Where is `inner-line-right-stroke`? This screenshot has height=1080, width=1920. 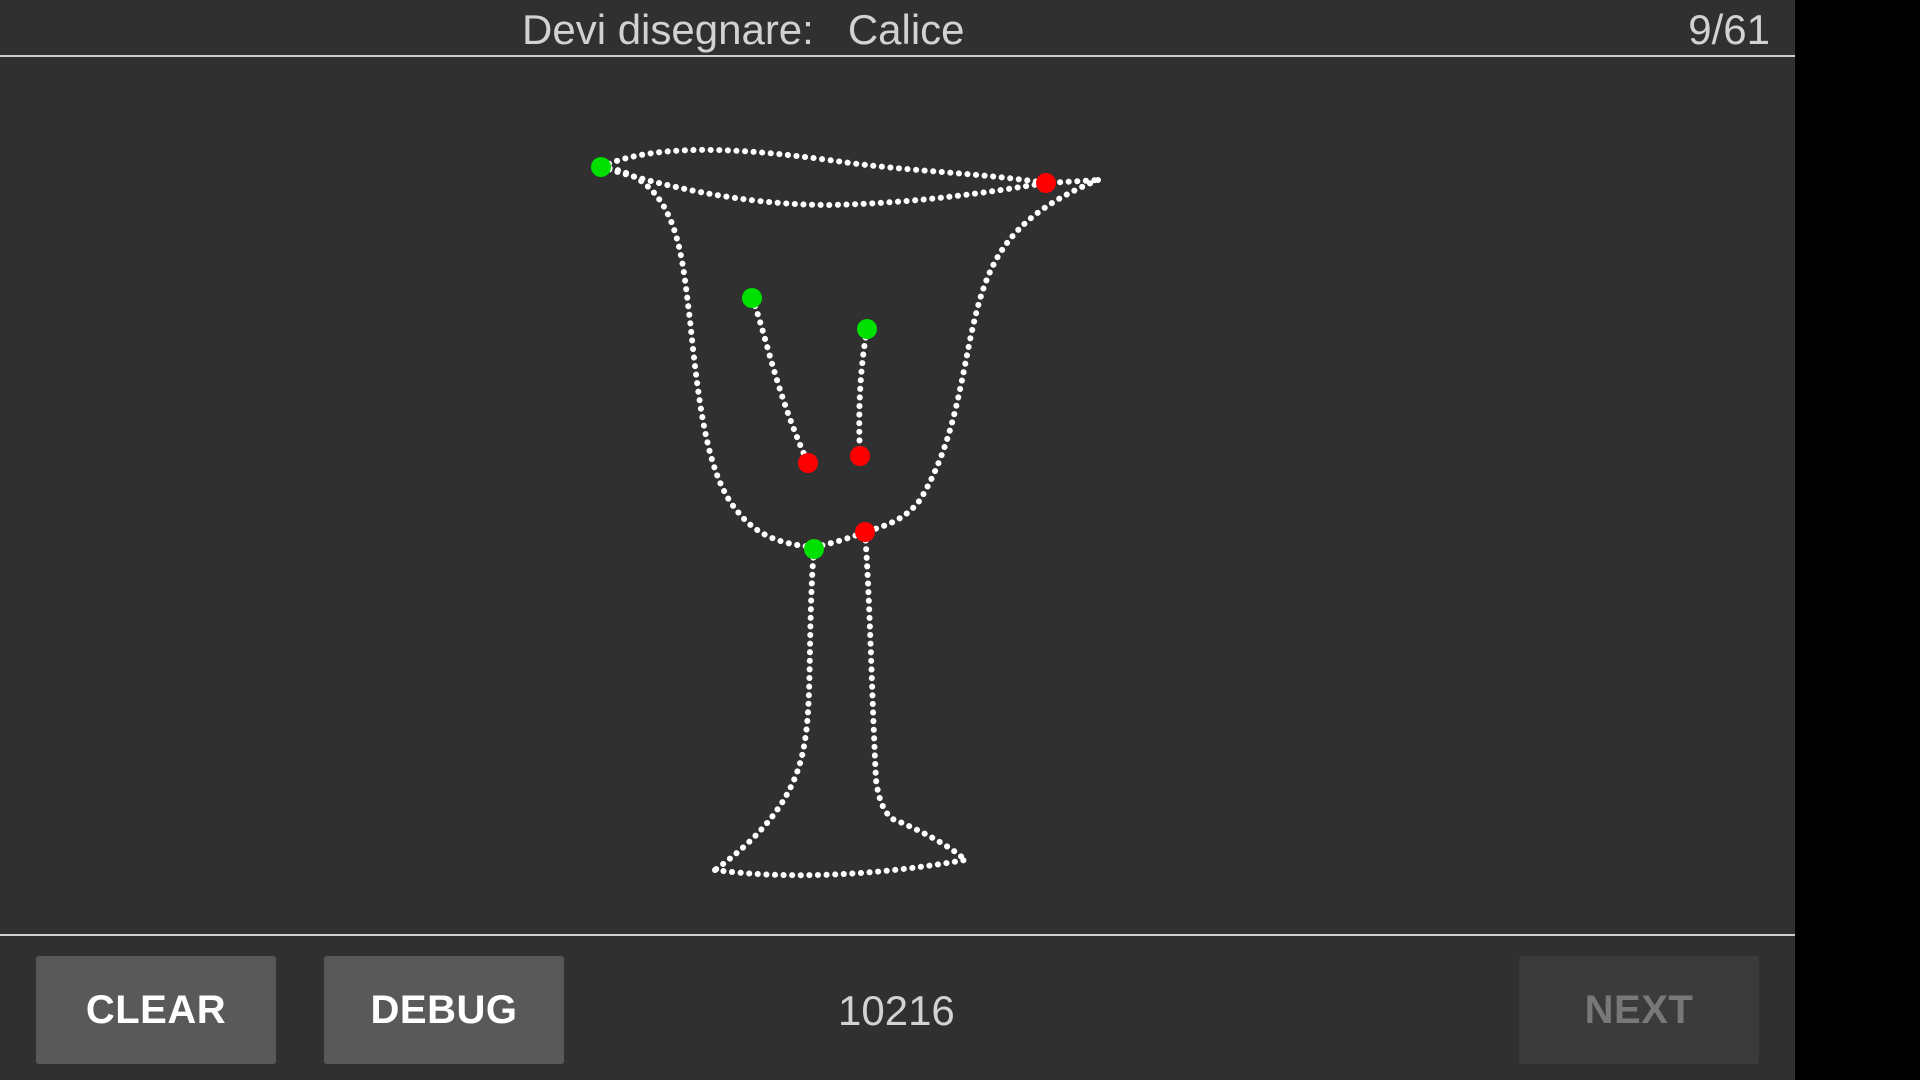 inner-line-right-stroke is located at coordinates (863, 392).